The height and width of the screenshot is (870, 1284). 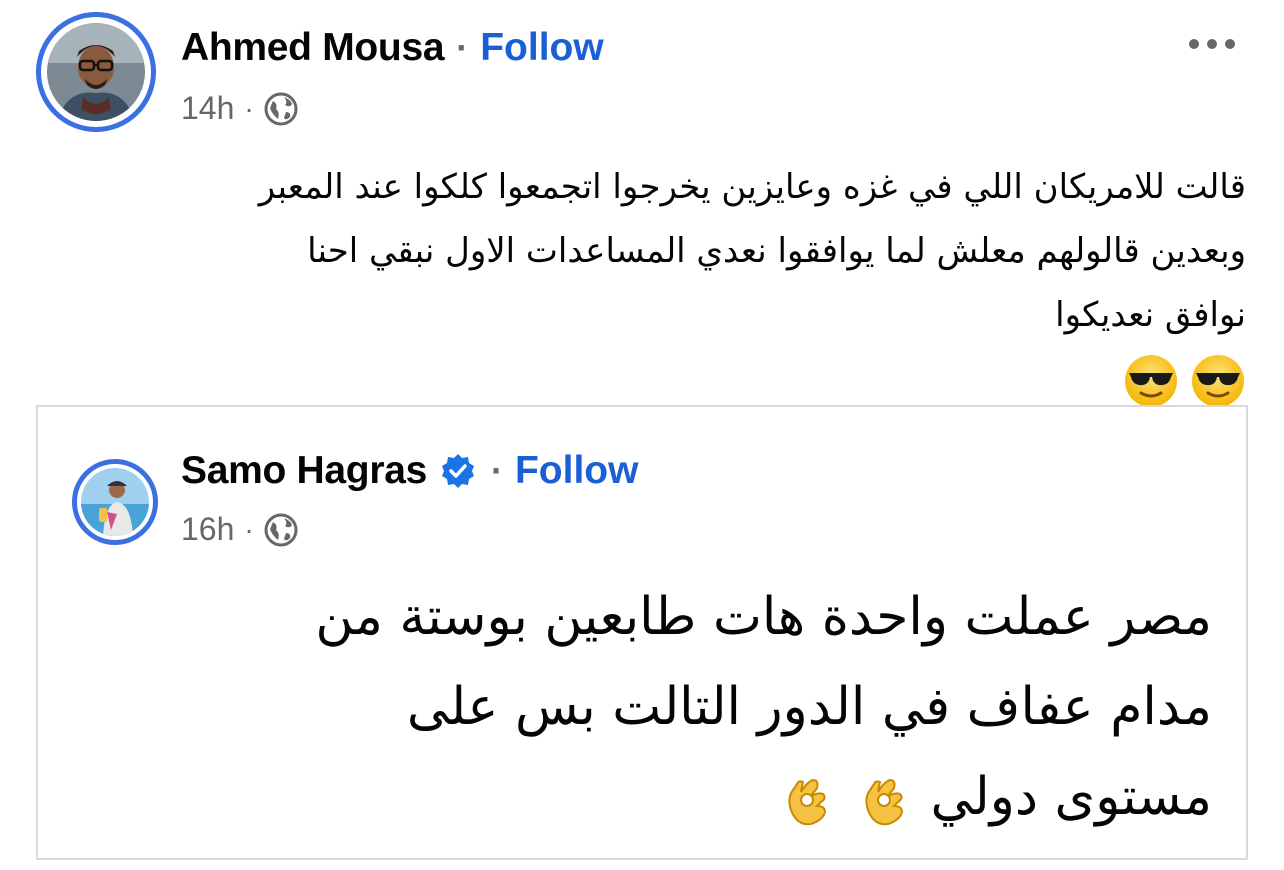 What do you see at coordinates (304, 471) in the screenshot?
I see `shared-author-name: Samo Hagras` at bounding box center [304, 471].